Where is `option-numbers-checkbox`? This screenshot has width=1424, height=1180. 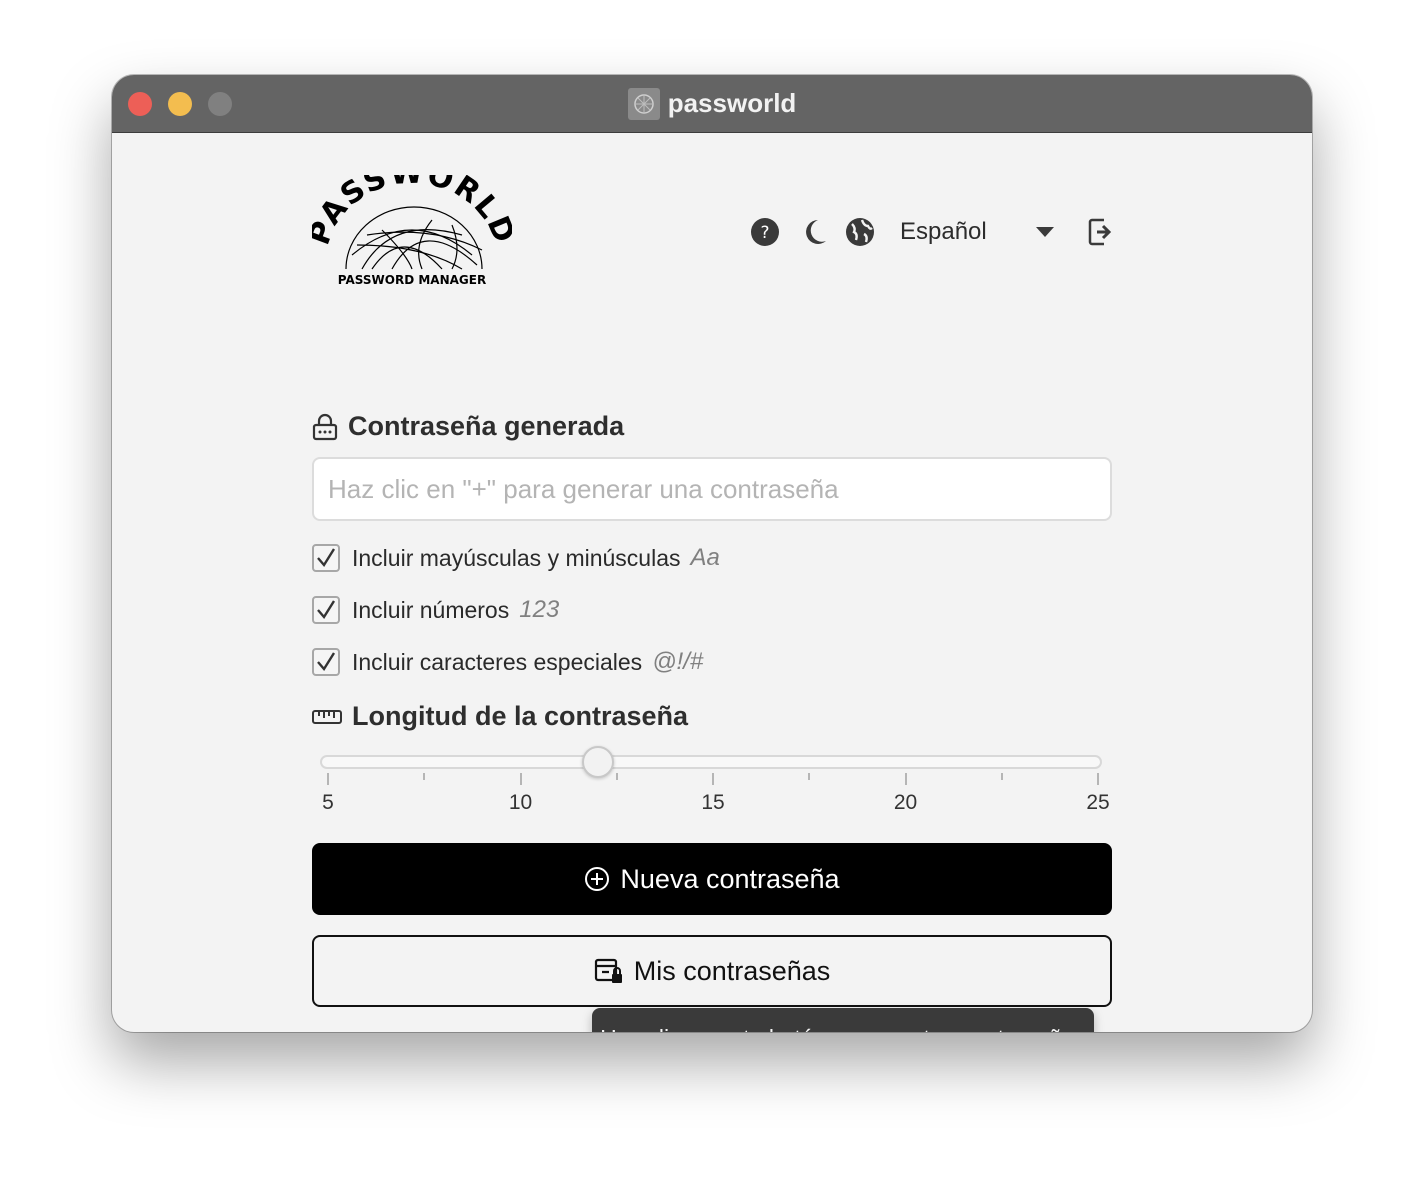 option-numbers-checkbox is located at coordinates (326, 610).